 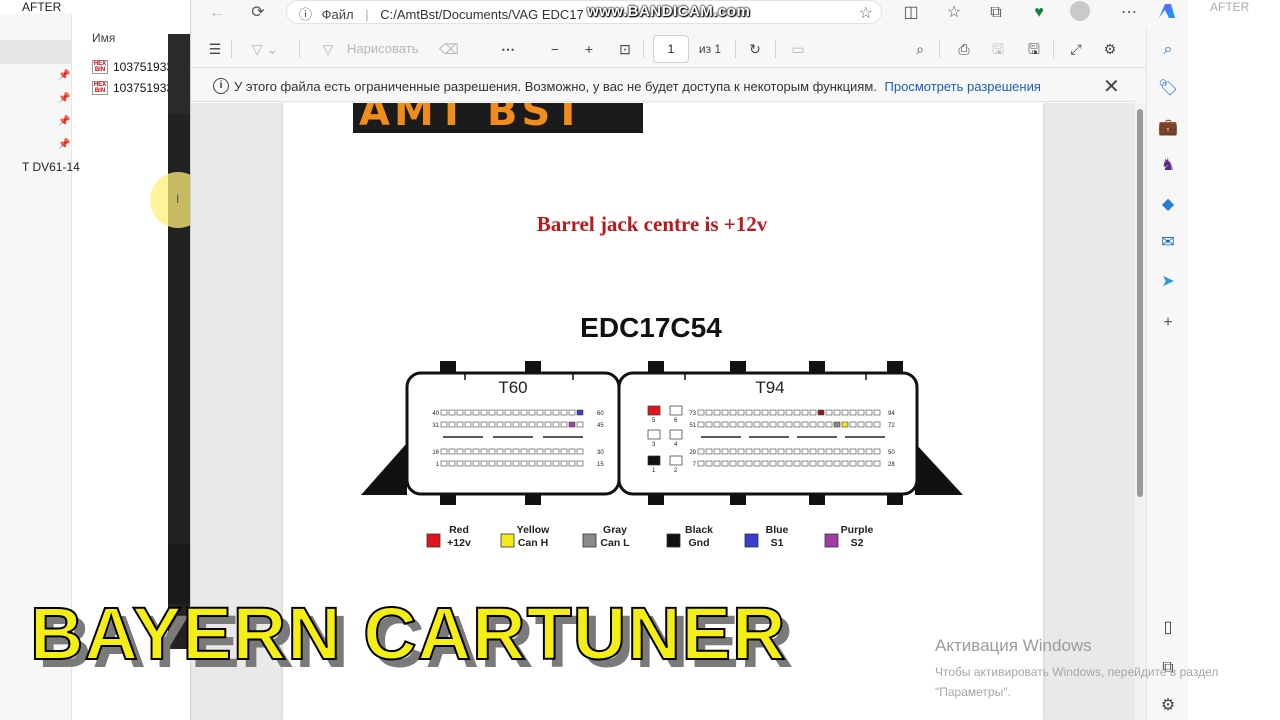 I want to click on games-icon: ♞, so click(x=1168, y=166).